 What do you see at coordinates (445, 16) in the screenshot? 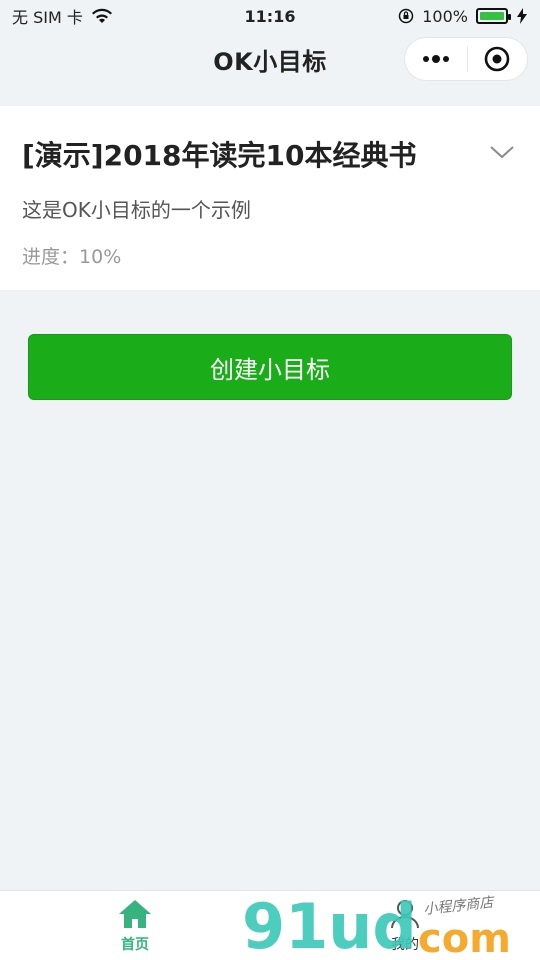
I see `battery-percent: 100%` at bounding box center [445, 16].